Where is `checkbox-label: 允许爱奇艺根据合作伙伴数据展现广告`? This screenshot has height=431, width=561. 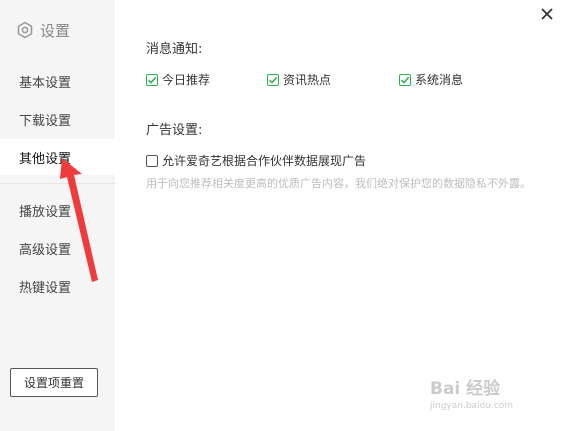
checkbox-label: 允许爱奇艺根据合作伙伴数据展现广告 is located at coordinates (264, 161).